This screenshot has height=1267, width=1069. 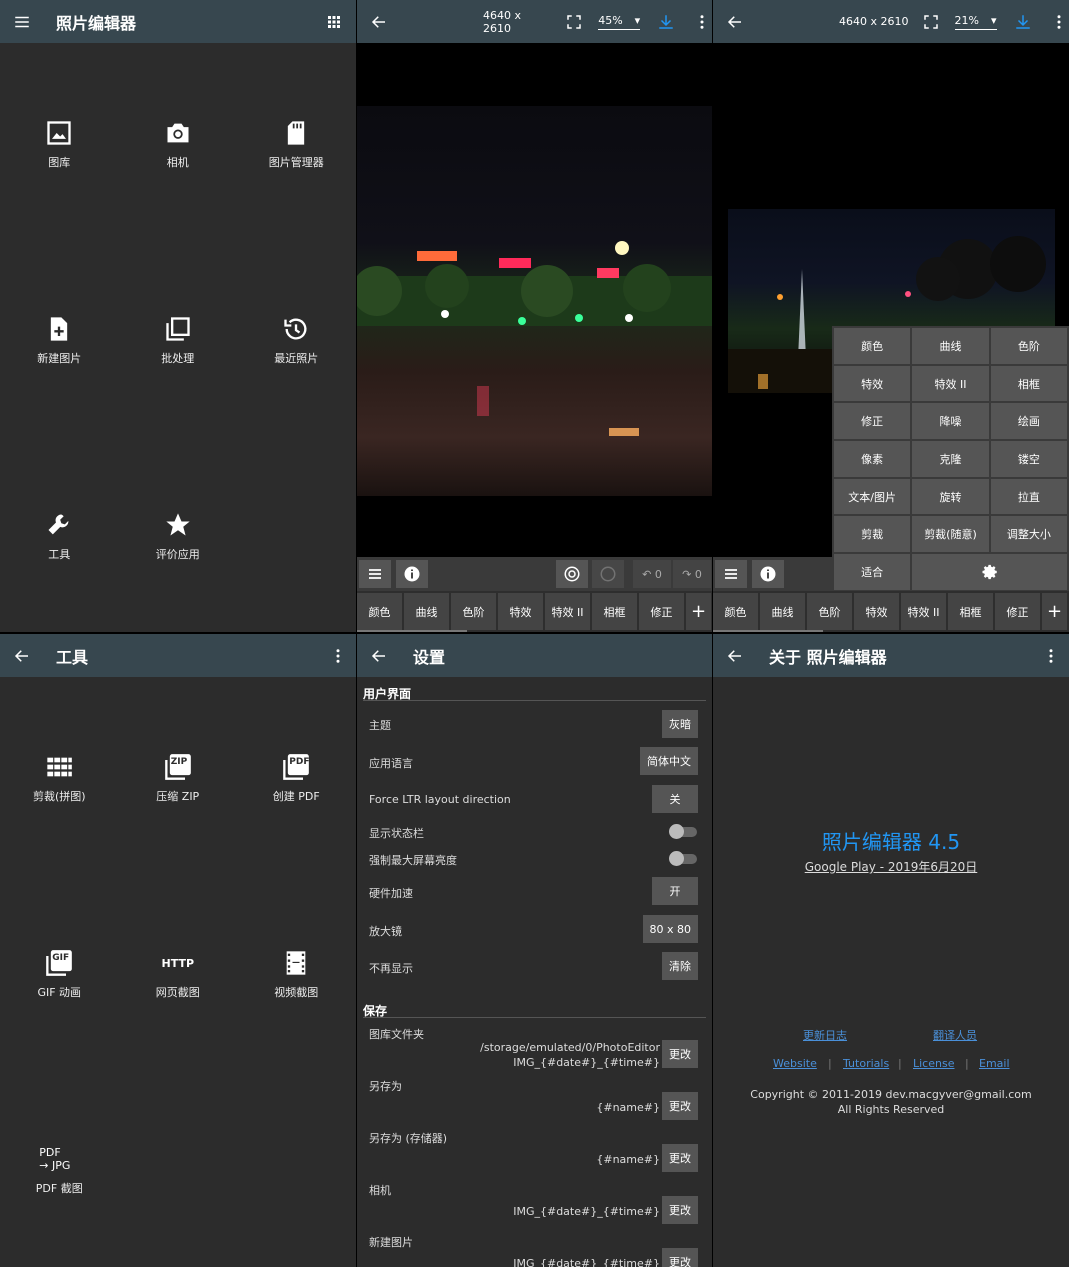 I want to click on camera-button: 相机, so click(x=178, y=144).